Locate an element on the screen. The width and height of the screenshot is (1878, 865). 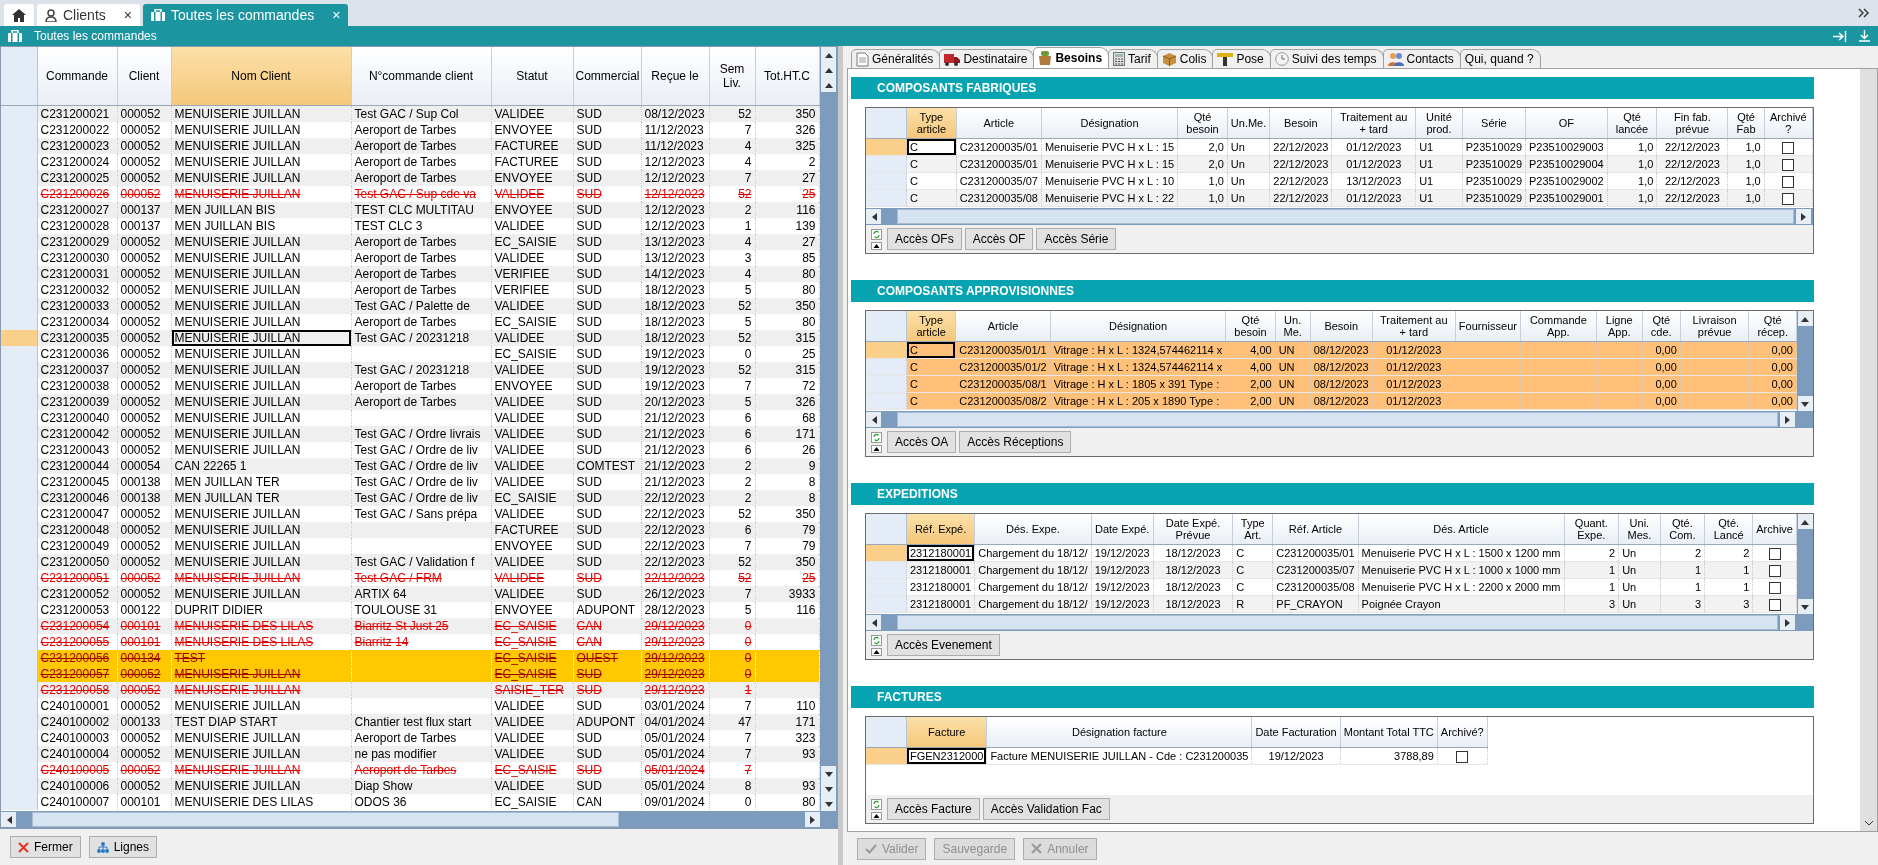
column-header: Quant. Expe. is located at coordinates (1591, 529).